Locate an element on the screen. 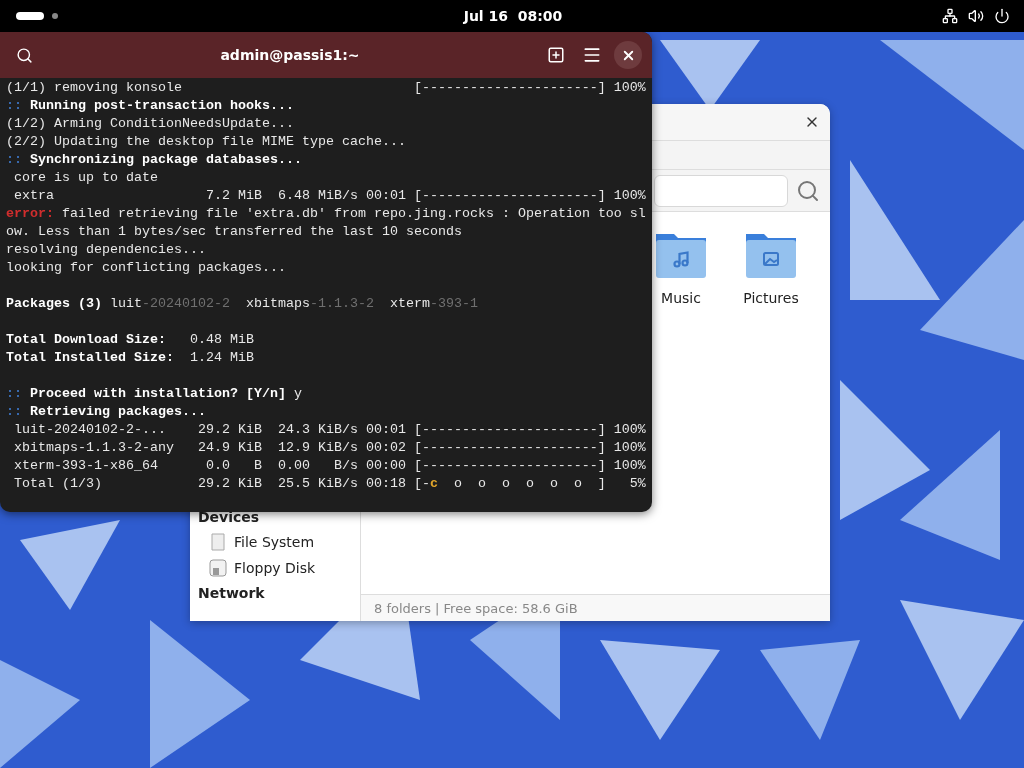 The width and height of the screenshot is (1024, 768). sidebar-item: Floppy Disk is located at coordinates (275, 568).